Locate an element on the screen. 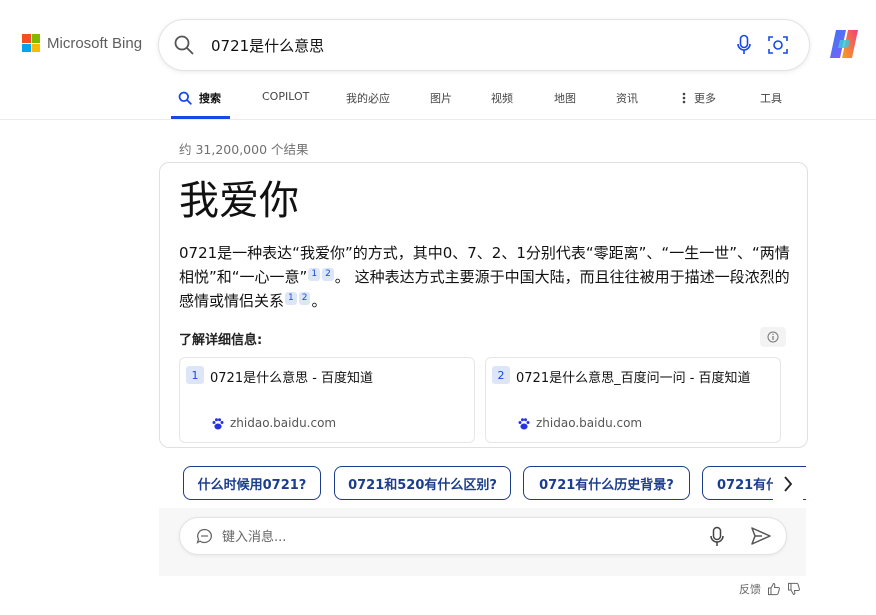  source-number: 1 is located at coordinates (195, 375).